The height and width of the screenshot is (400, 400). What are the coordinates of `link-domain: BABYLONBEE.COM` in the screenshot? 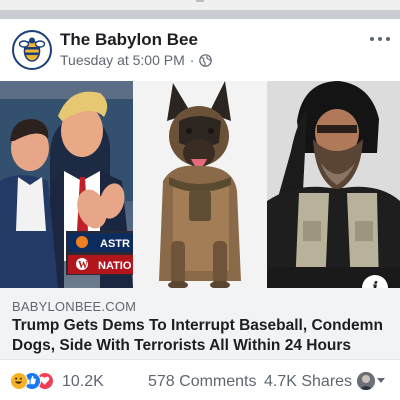 It's located at (74, 306).